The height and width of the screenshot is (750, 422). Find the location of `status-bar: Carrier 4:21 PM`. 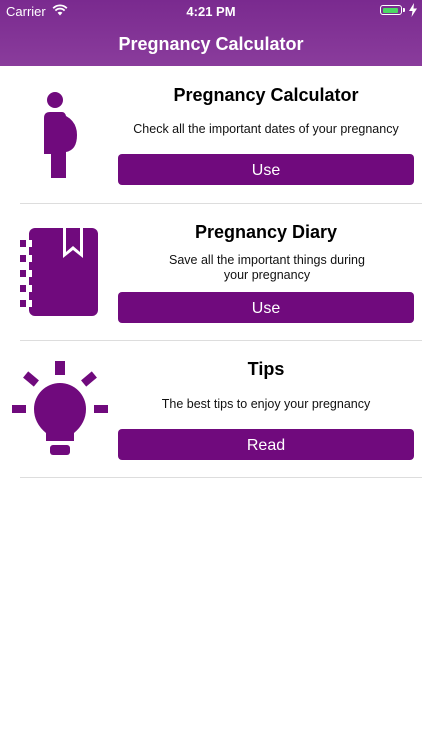

status-bar: Carrier 4:21 PM is located at coordinates (211, 11).